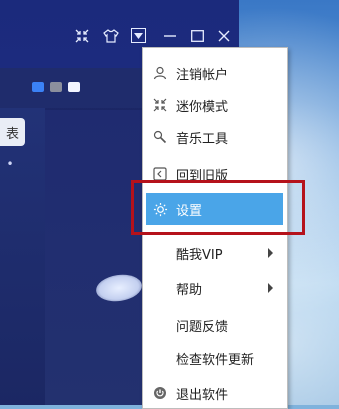  What do you see at coordinates (202, 139) in the screenshot?
I see `menu-label-music-tools: 音乐工具` at bounding box center [202, 139].